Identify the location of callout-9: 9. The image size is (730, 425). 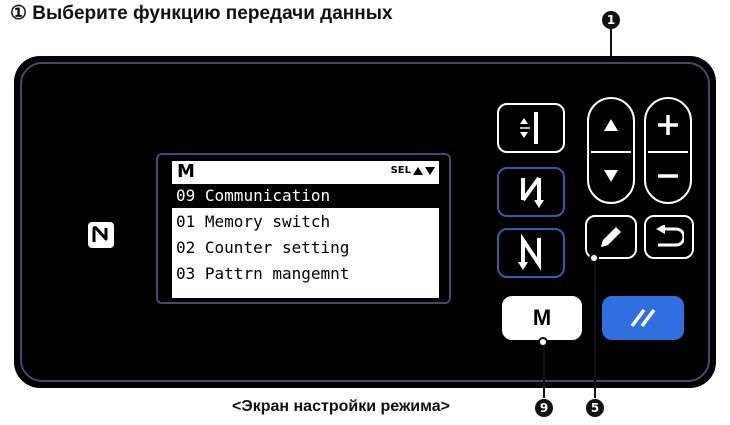
(544, 408).